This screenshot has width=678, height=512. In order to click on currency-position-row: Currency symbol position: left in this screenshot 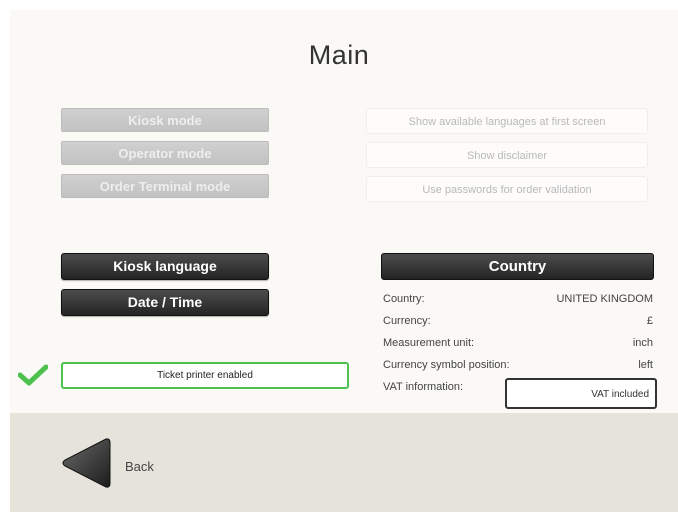, I will do `click(518, 369)`.